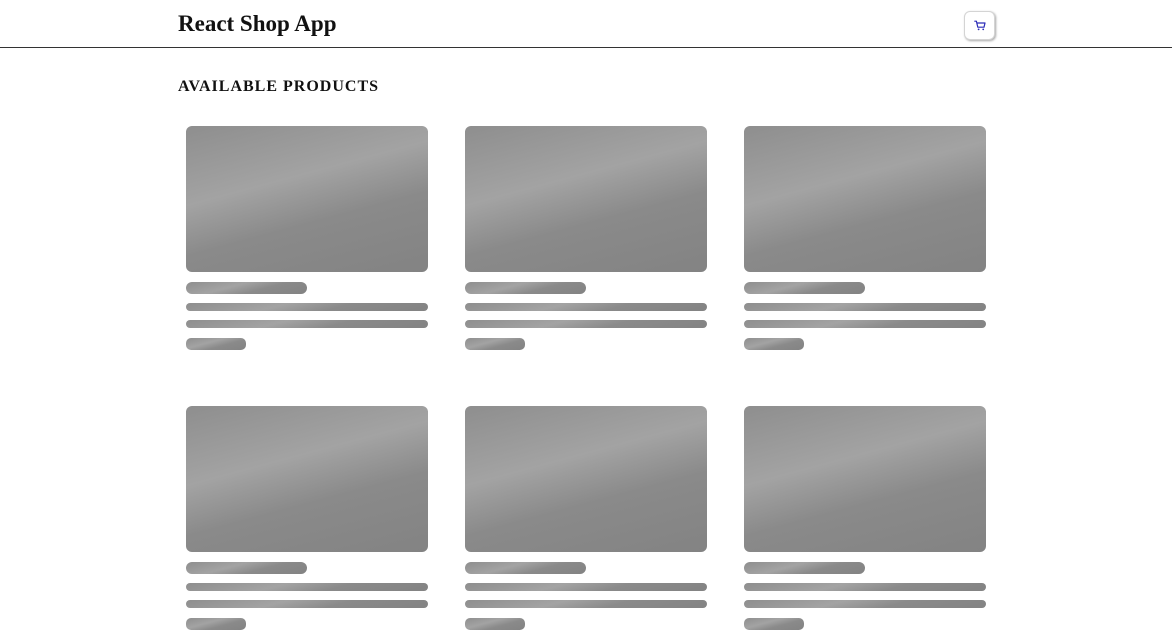 This screenshot has height=632, width=1172. What do you see at coordinates (586, 24) in the screenshot?
I see `app-header: React Shop App` at bounding box center [586, 24].